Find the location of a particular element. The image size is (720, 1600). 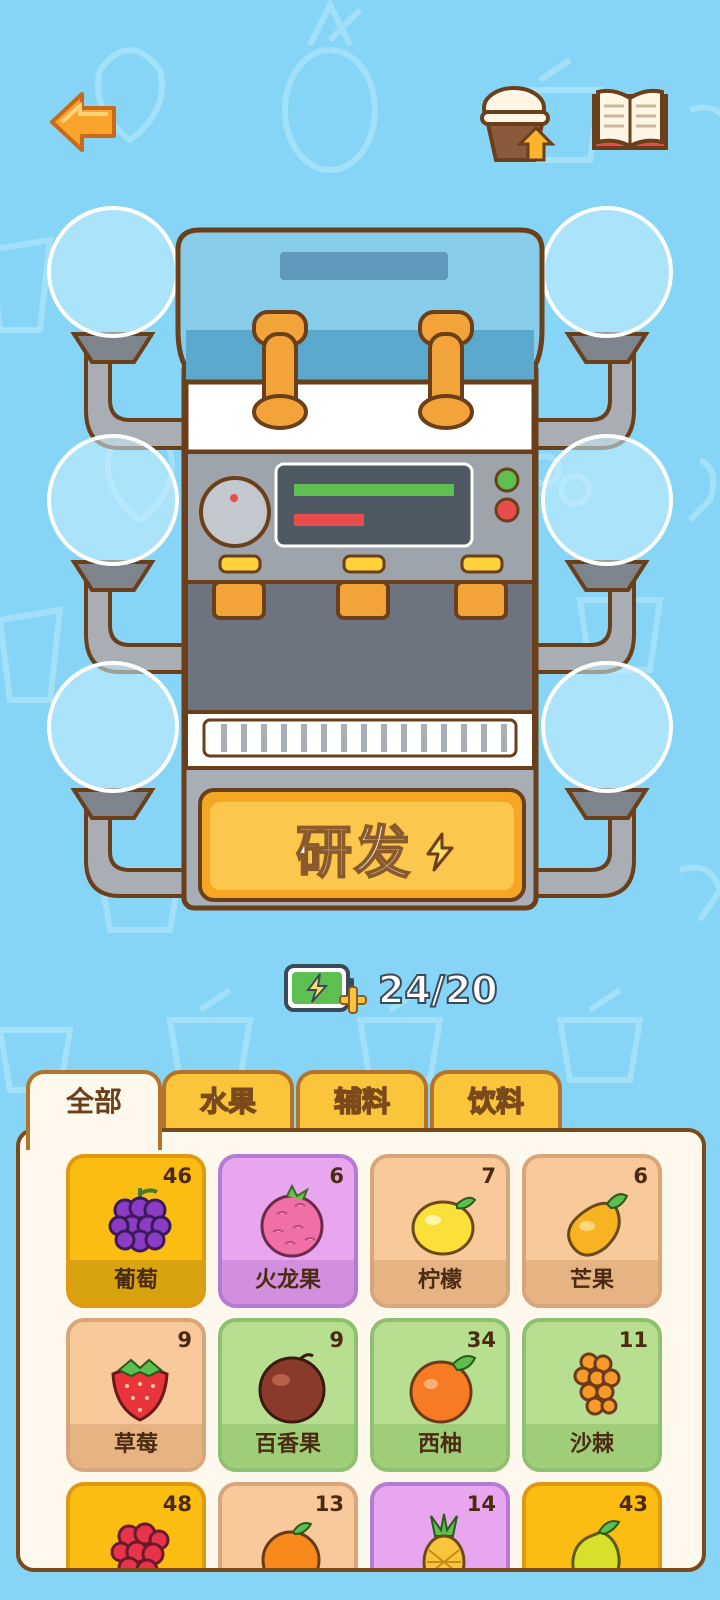

ingredient-card-raspberry: 48 is located at coordinates (136, 1525).